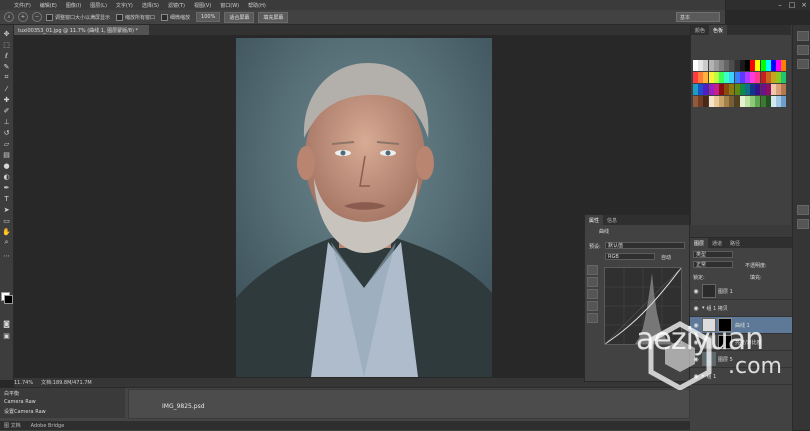 The width and height of the screenshot is (810, 431). I want to click on marquee-tool-icon: ⬚, so click(6, 44).